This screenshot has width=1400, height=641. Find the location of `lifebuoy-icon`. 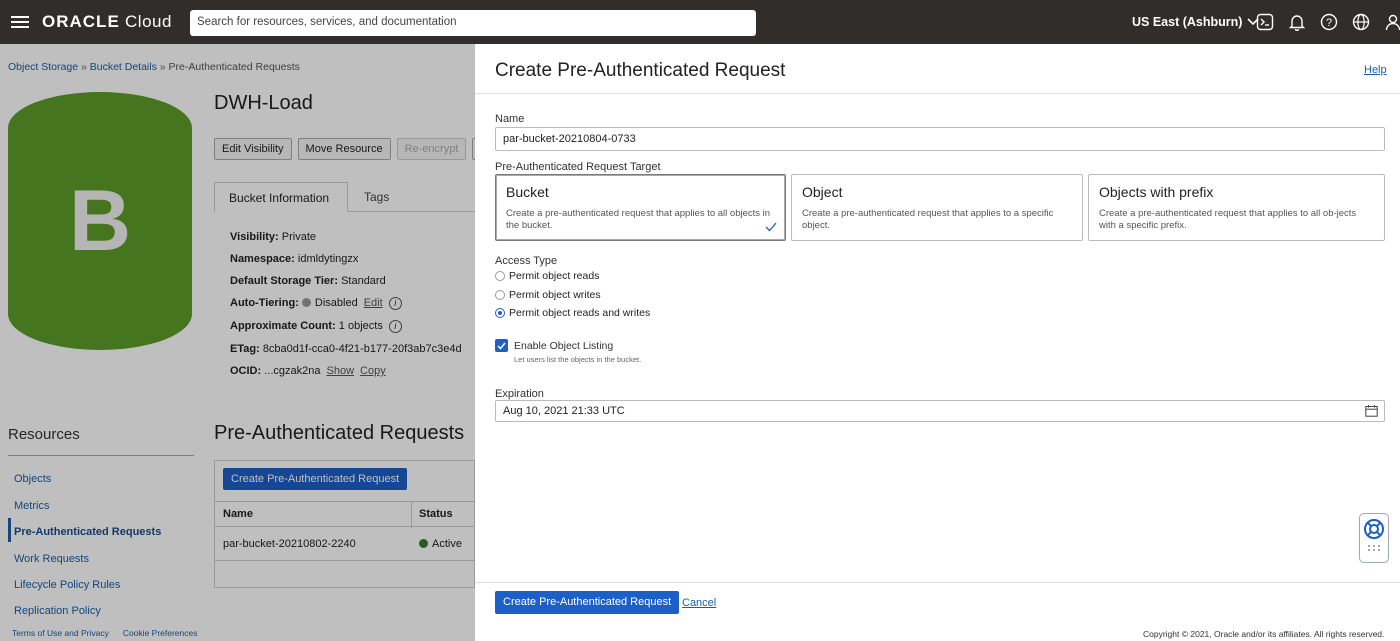

lifebuoy-icon is located at coordinates (1374, 529).